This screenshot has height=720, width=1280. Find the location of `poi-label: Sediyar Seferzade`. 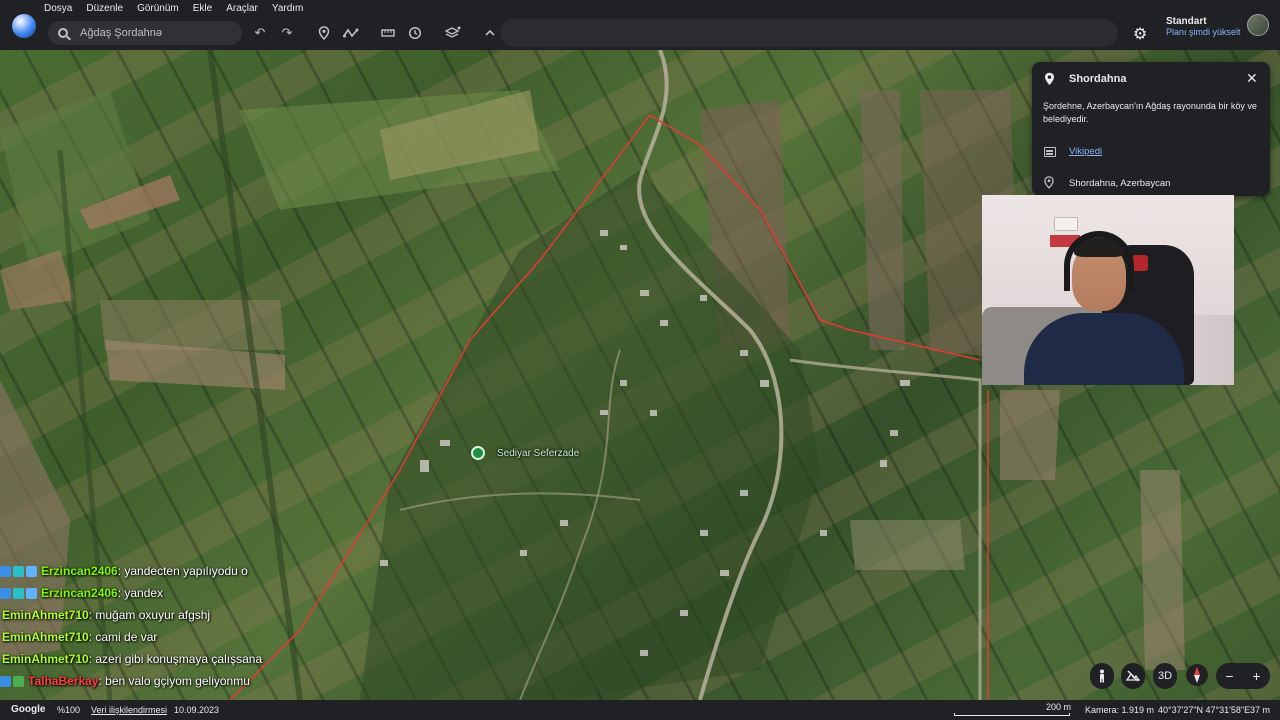

poi-label: Sediyar Seferzade is located at coordinates (538, 453).